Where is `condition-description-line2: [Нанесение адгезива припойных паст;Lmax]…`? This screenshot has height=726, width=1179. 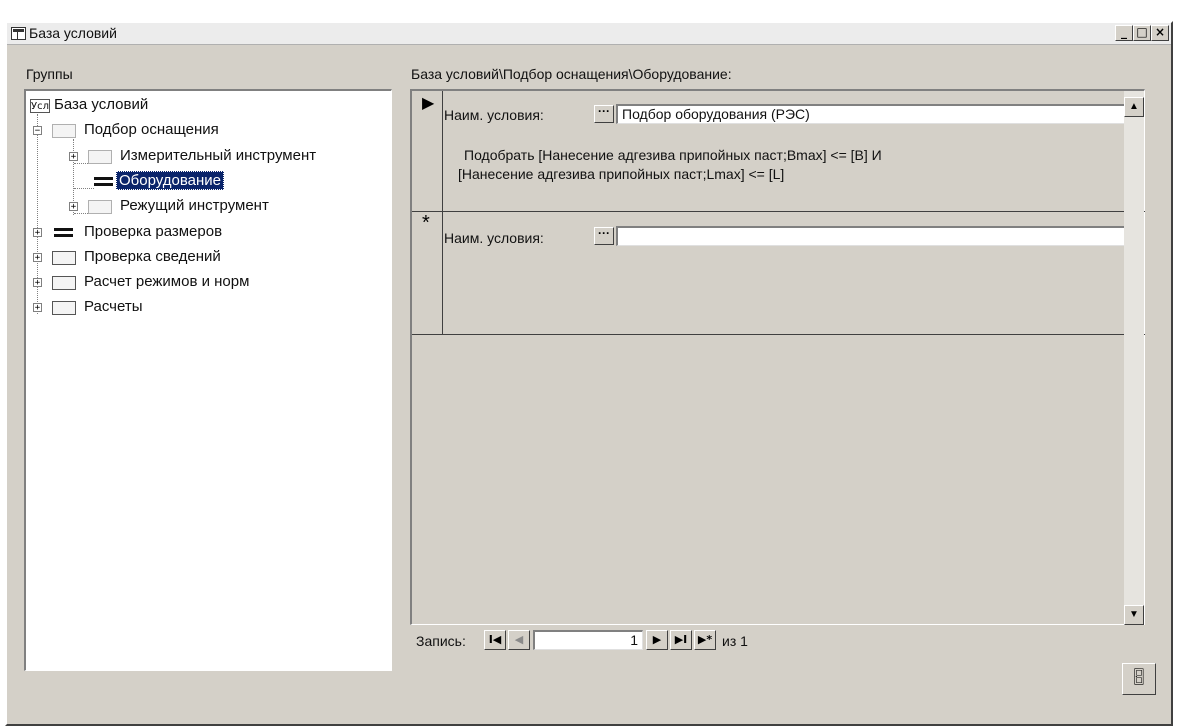 condition-description-line2: [Нанесение адгезива припойных паст;Lmax]… is located at coordinates (621, 174).